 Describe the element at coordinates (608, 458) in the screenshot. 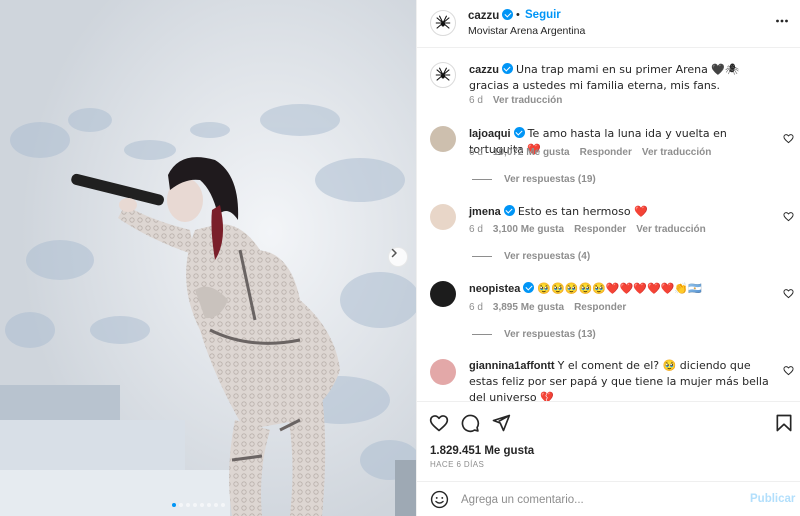

I see `post-actions: 1.829.451 Me gusta HACE 6 DÍAS Publicar` at that location.